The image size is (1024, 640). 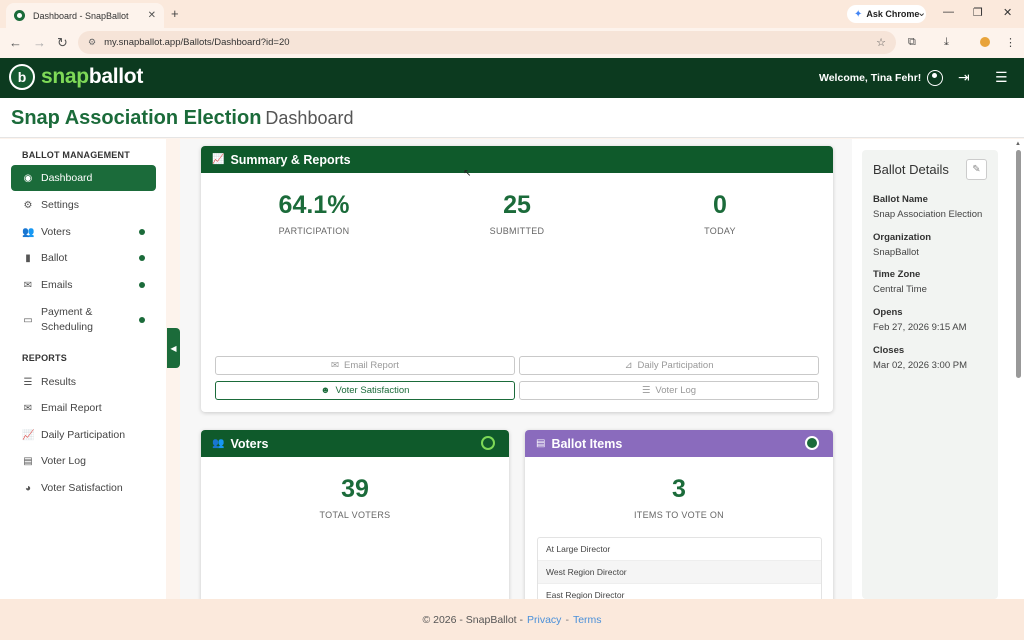 What do you see at coordinates (902, 237) in the screenshot?
I see `organization-label: Organization` at bounding box center [902, 237].